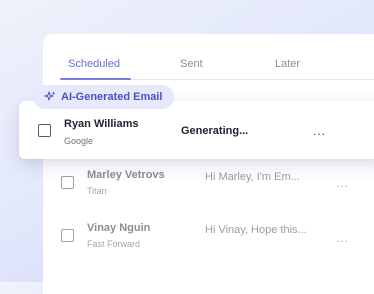 The height and width of the screenshot is (294, 374). I want to click on tab-scheduled: Scheduled, so click(94, 64).